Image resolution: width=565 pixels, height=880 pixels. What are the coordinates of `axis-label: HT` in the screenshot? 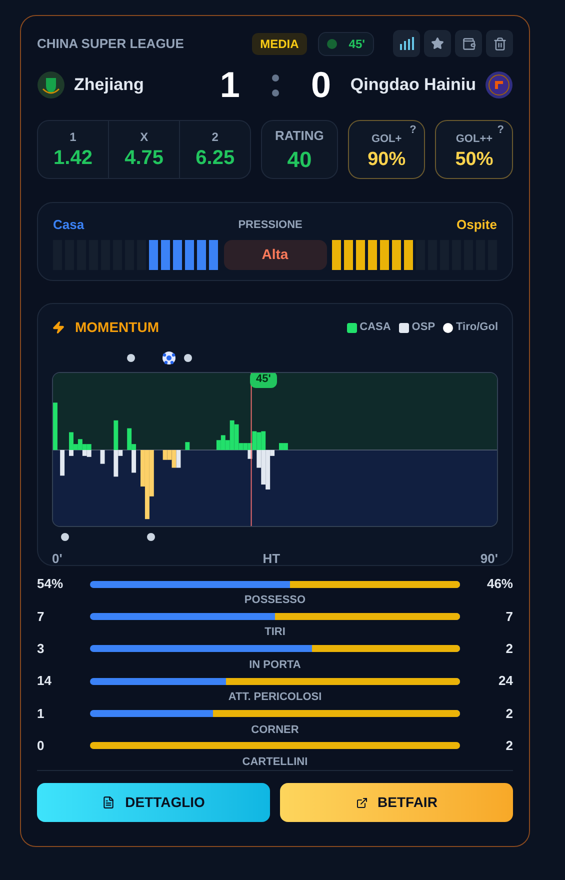 It's located at (271, 559).